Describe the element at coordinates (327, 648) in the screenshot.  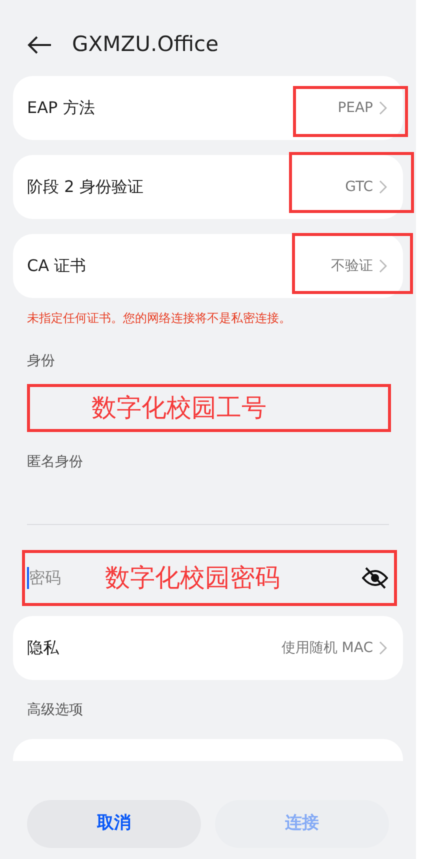
I see `row-value: 使用随机 MAC` at that location.